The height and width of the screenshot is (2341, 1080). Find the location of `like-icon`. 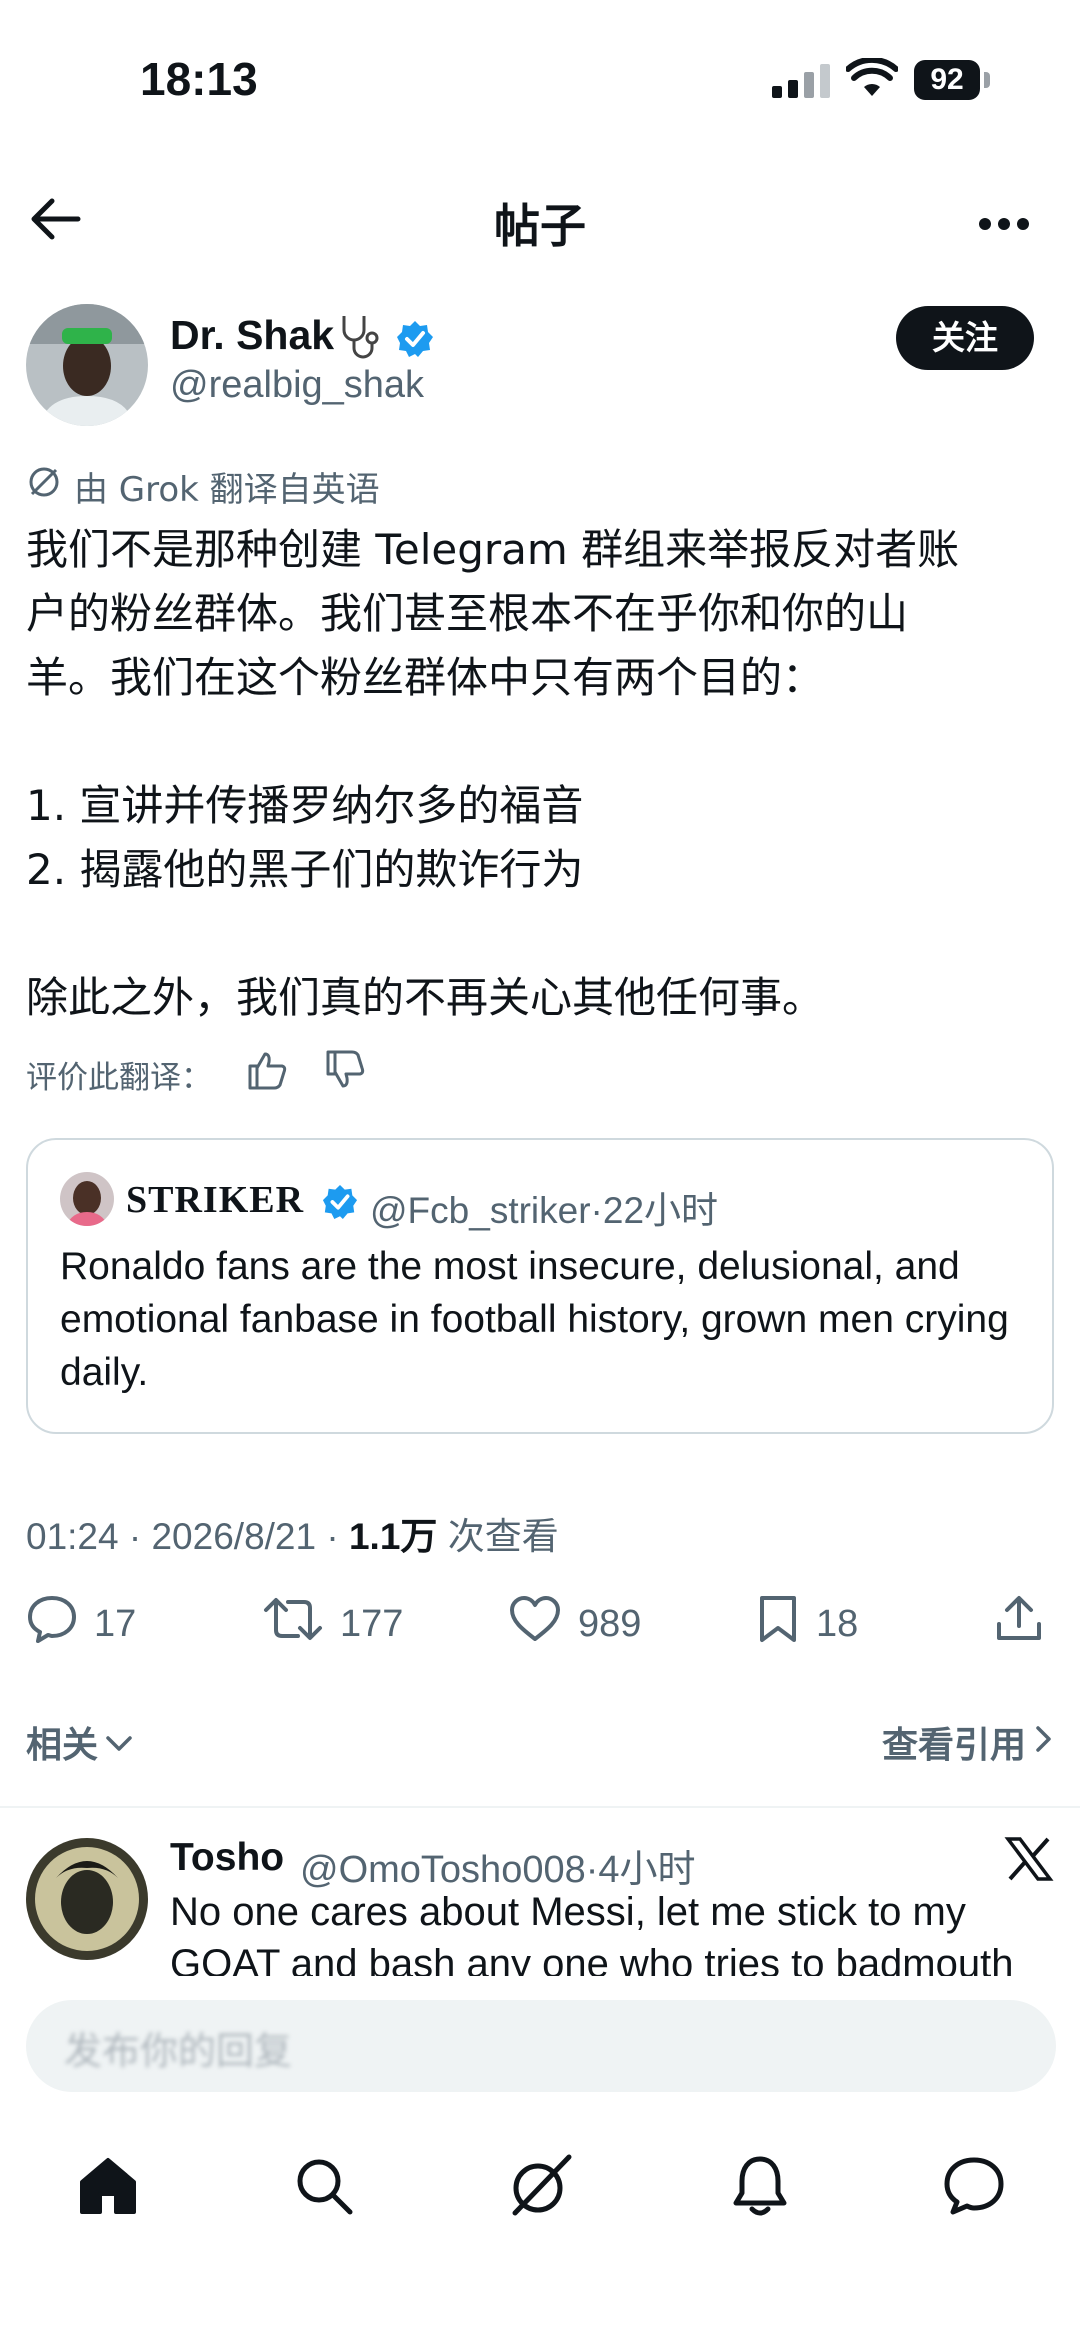

like-icon is located at coordinates (535, 1624).